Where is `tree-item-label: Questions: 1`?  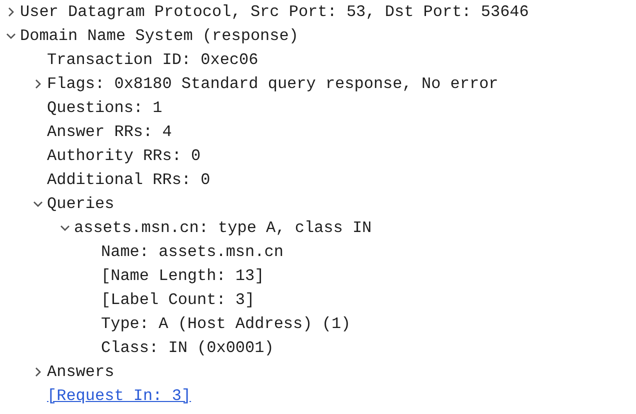 tree-item-label: Questions: 1 is located at coordinates (104, 108).